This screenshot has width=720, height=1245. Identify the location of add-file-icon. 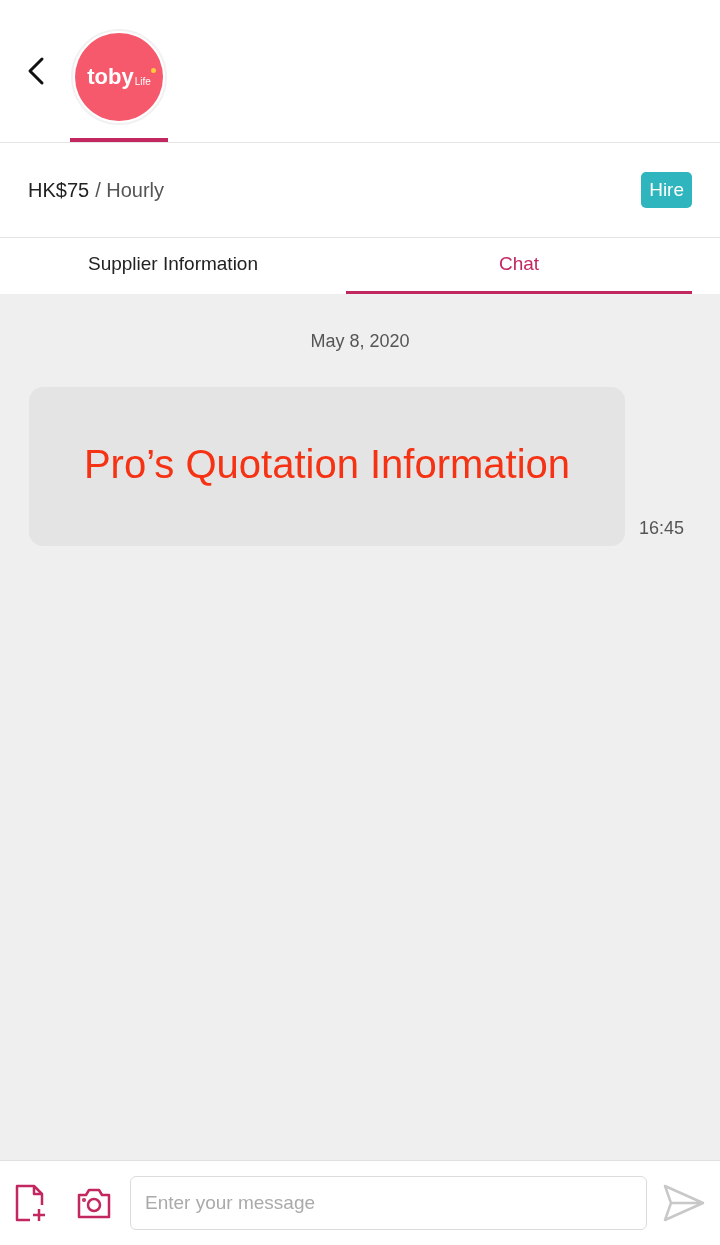
(31, 1203).